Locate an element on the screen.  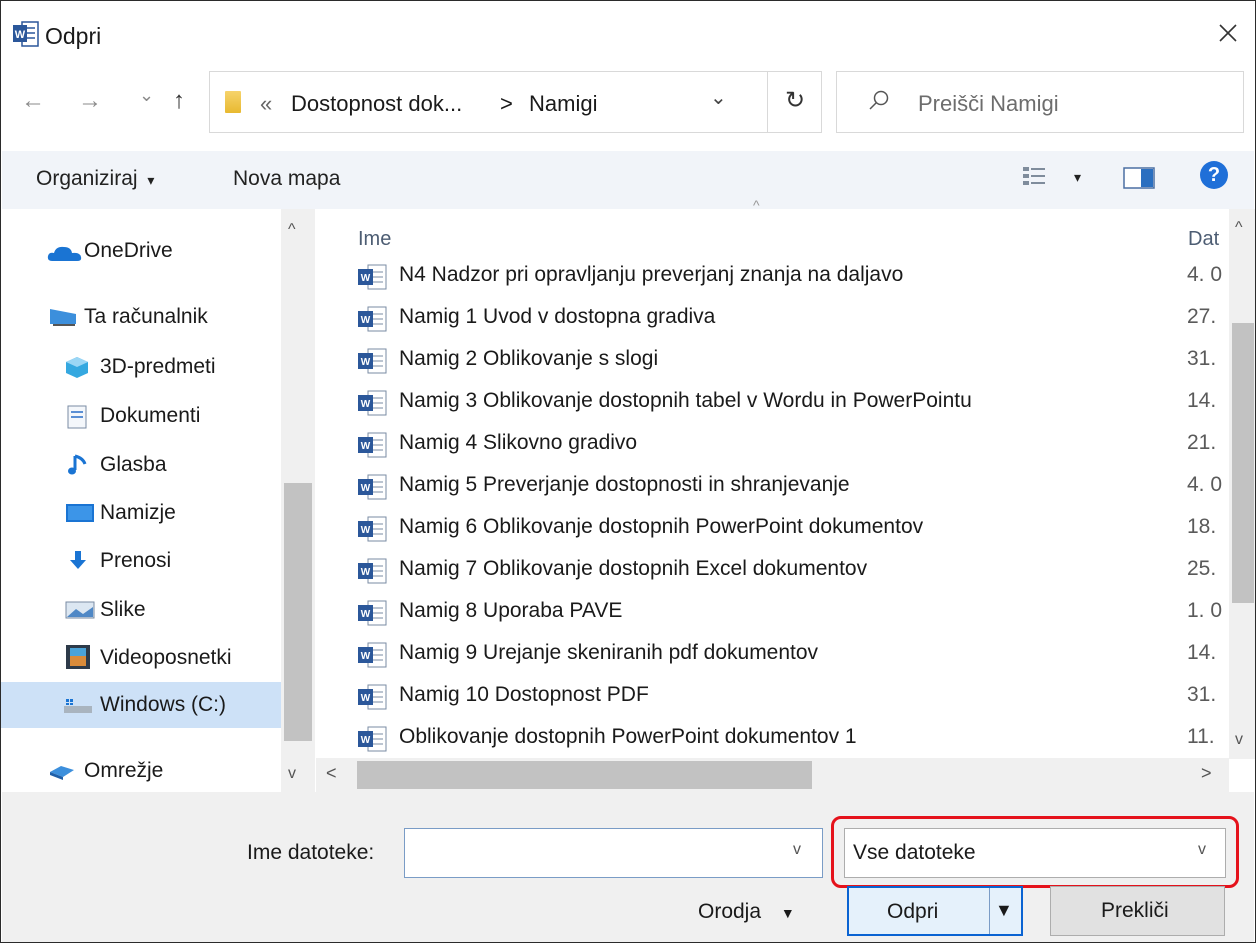
document-icon is located at coordinates (77, 417).